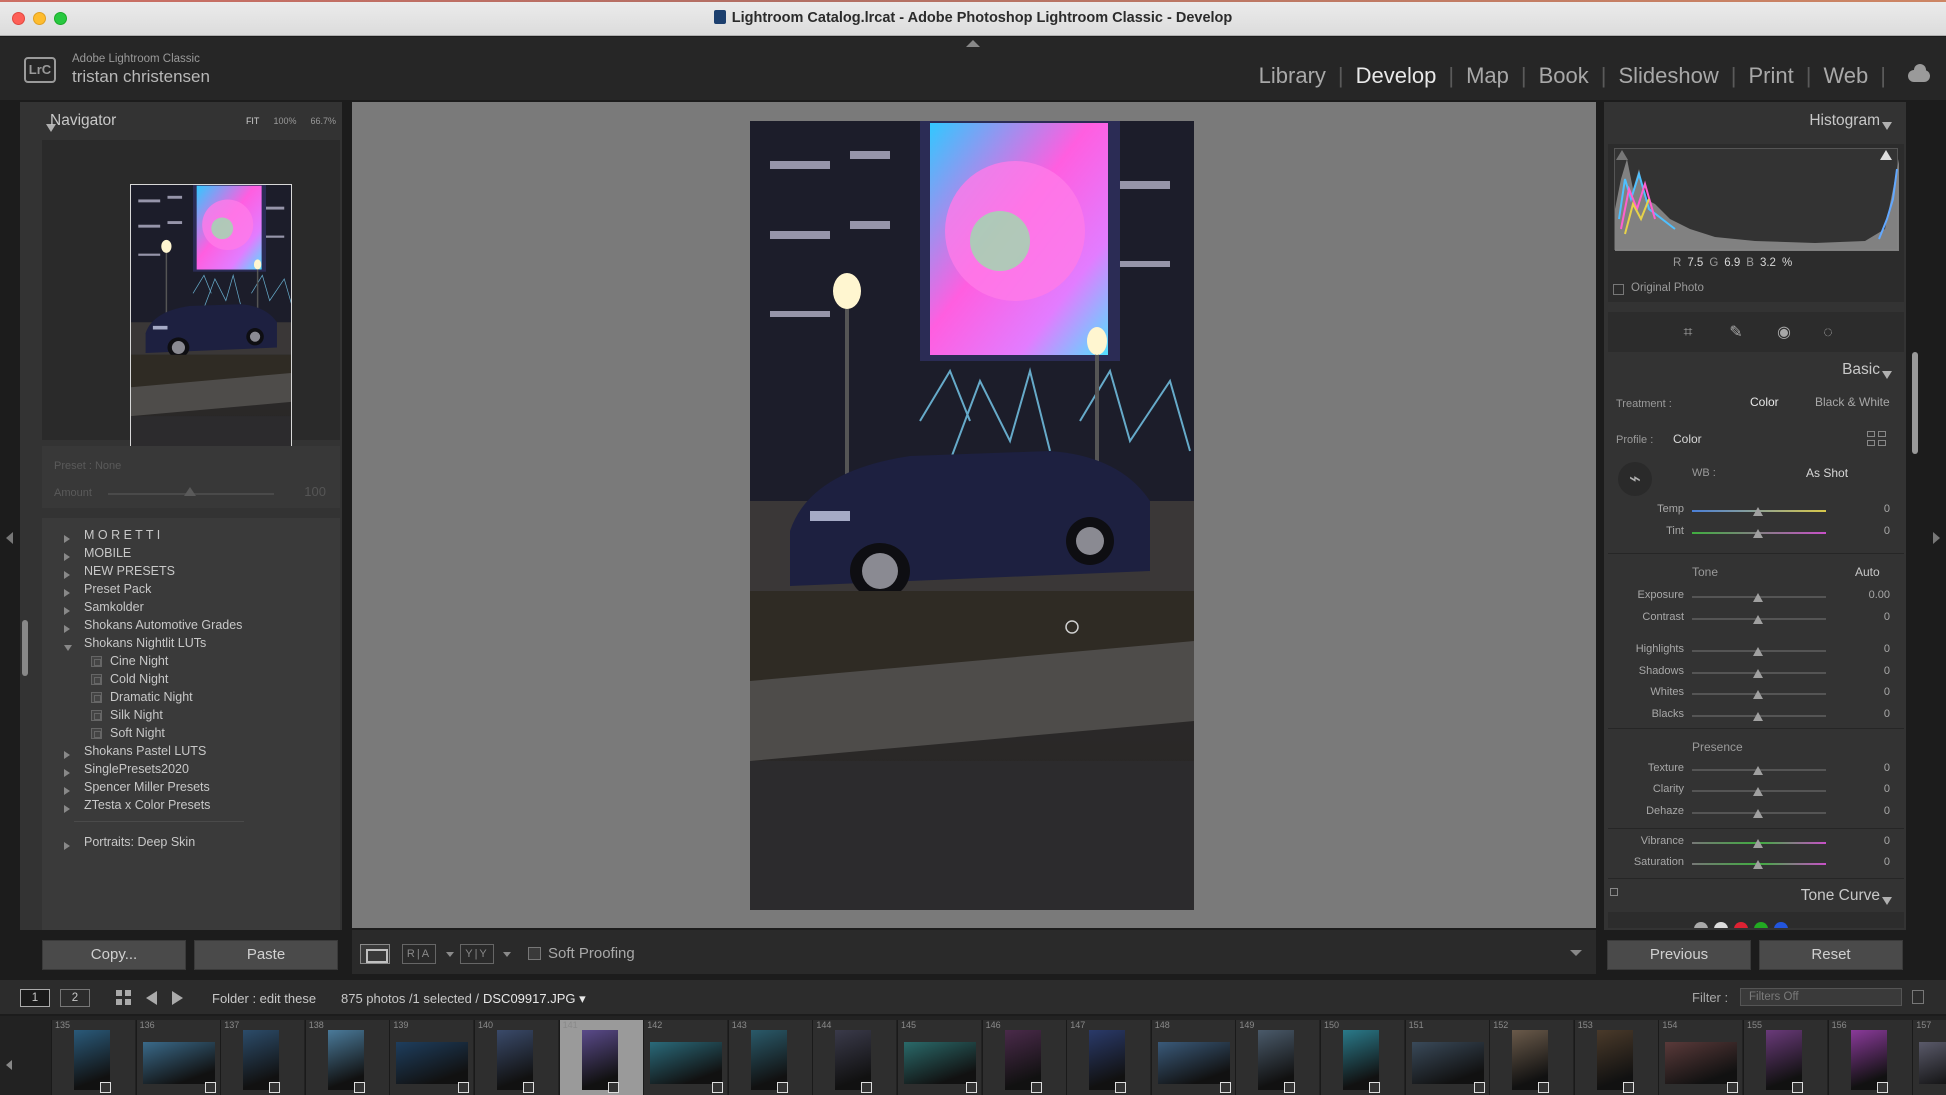 This screenshot has height=1095, width=1946. I want to click on filmstrip-scroll-left-icon, so click(9, 1065).